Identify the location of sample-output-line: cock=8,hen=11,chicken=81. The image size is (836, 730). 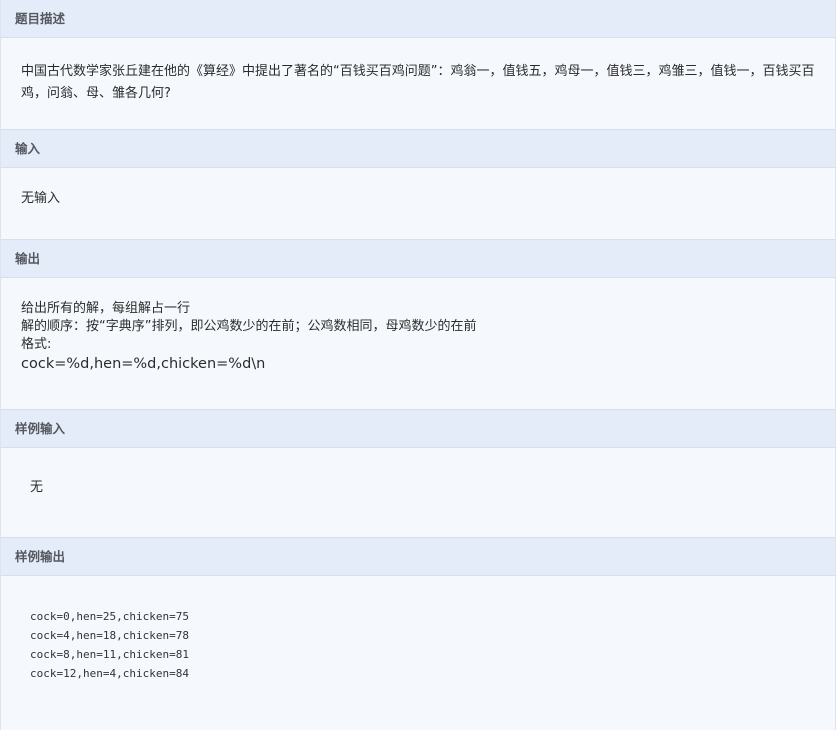
(109, 654).